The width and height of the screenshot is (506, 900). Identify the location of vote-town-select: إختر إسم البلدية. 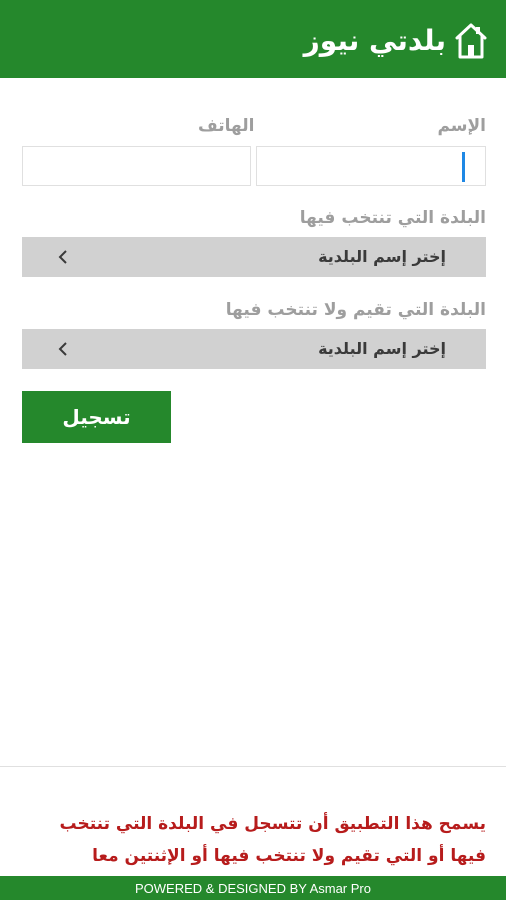
(254, 257).